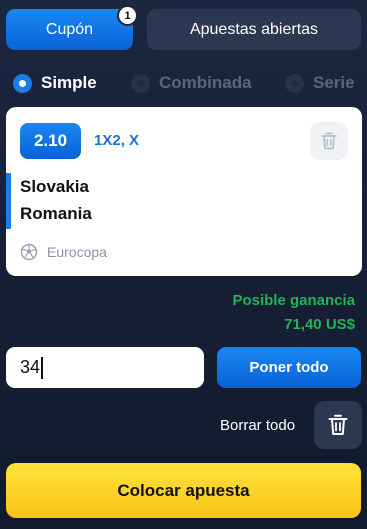 The height and width of the screenshot is (529, 367). What do you see at coordinates (42, 367) in the screenshot?
I see `text-caret` at bounding box center [42, 367].